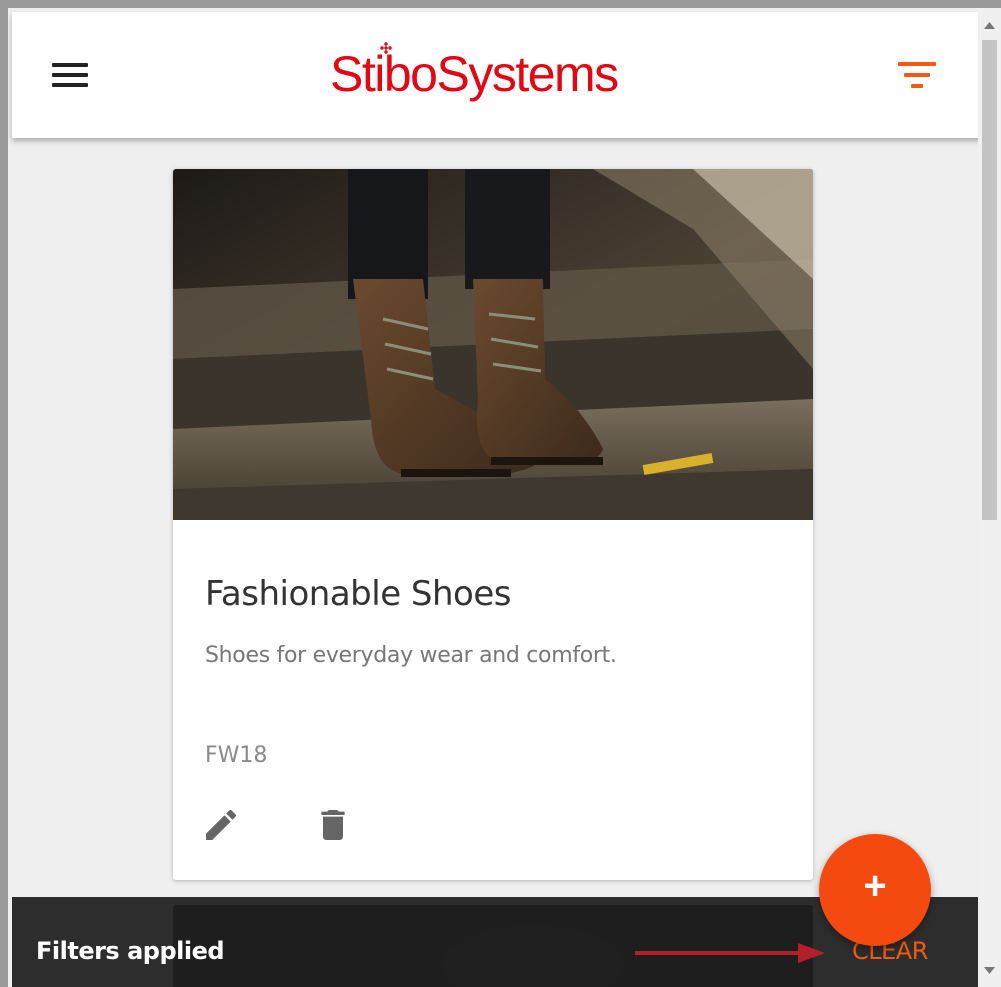 Image resolution: width=1001 pixels, height=987 pixels. I want to click on top-app-bar: StiboSystems, so click(498, 75).